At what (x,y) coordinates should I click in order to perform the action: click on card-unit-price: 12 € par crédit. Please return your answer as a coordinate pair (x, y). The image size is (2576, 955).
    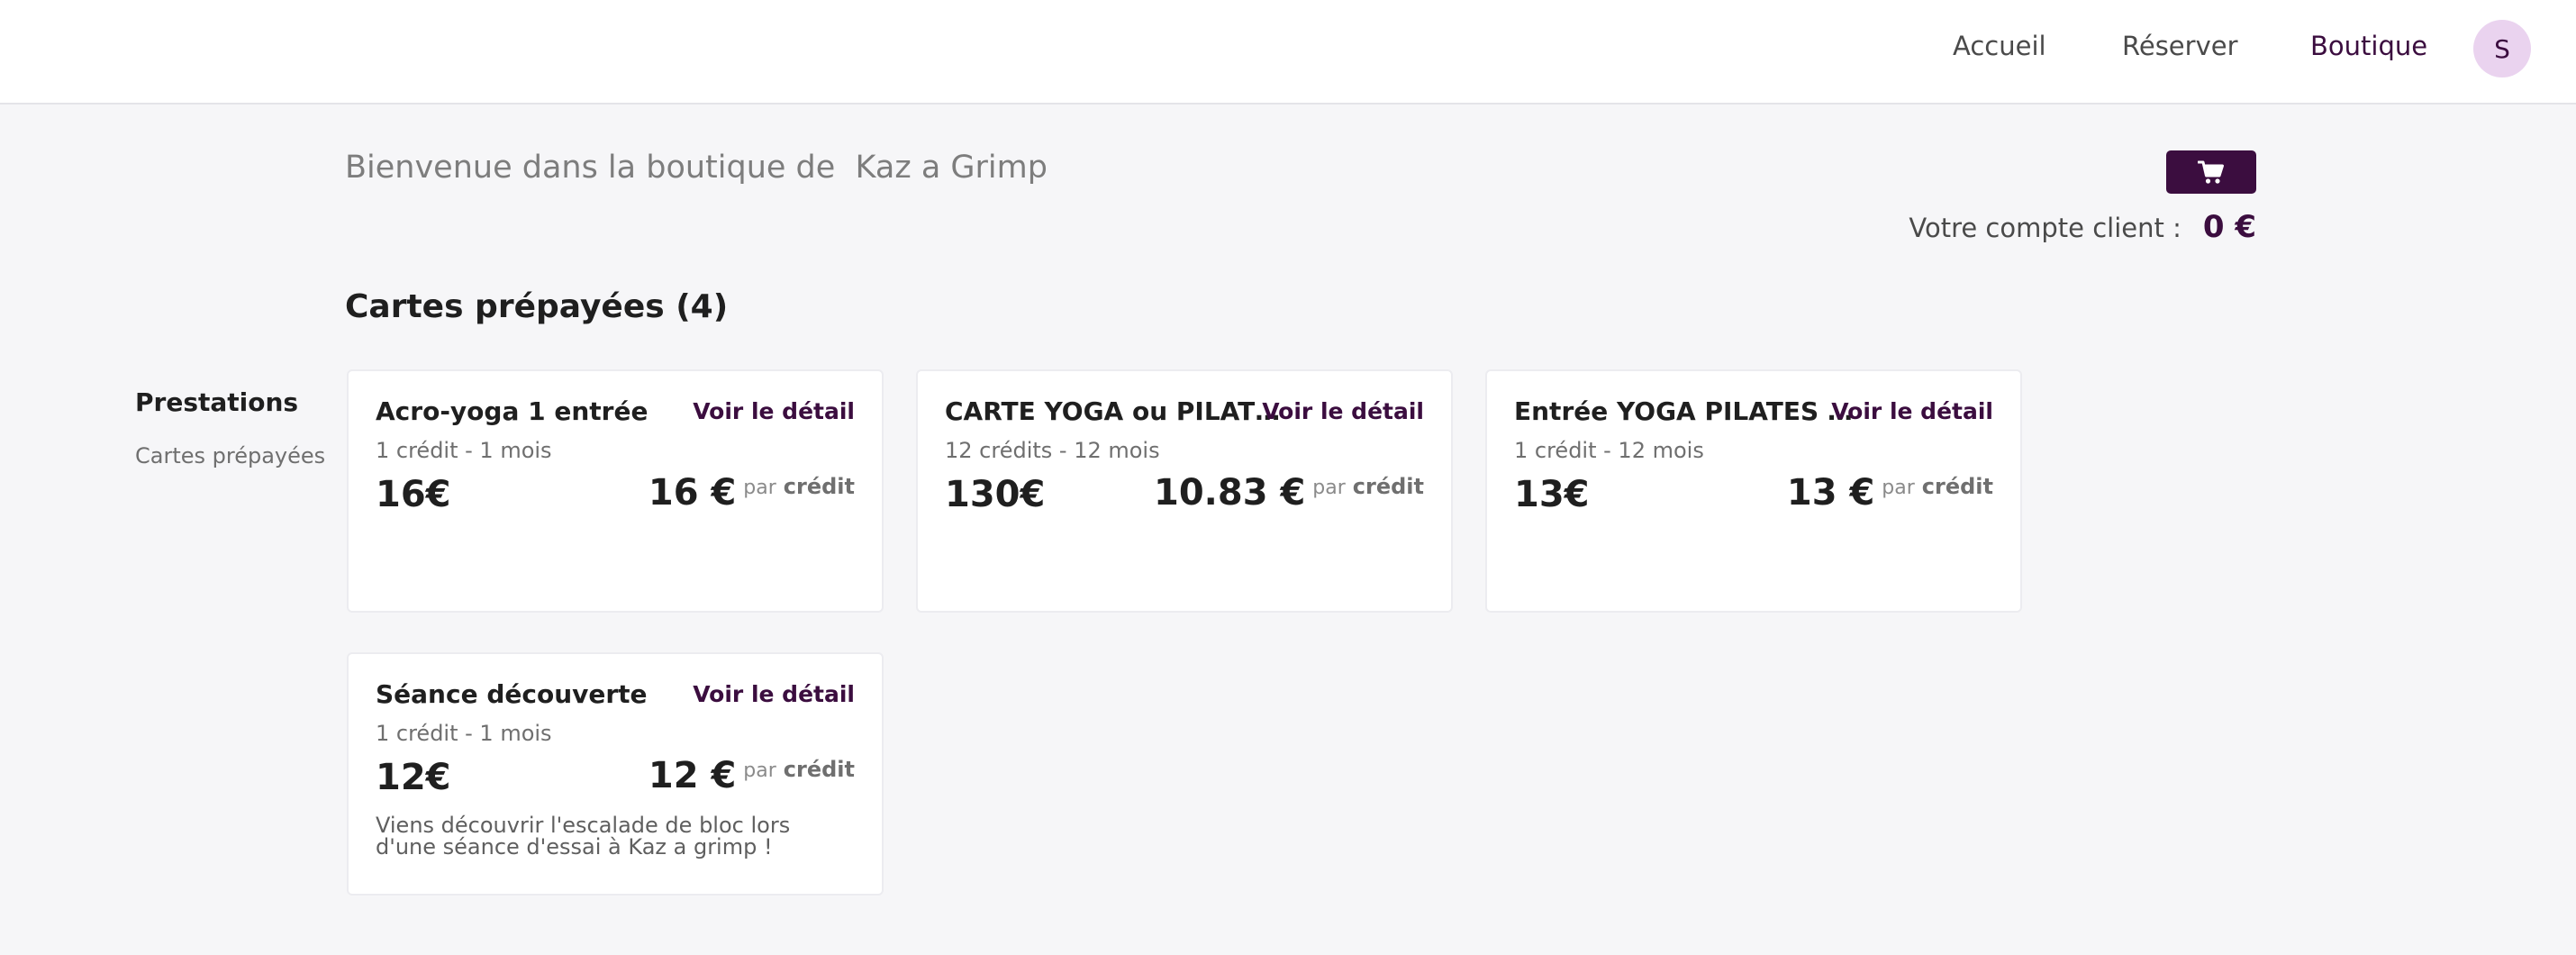
    Looking at the image, I should click on (752, 775).